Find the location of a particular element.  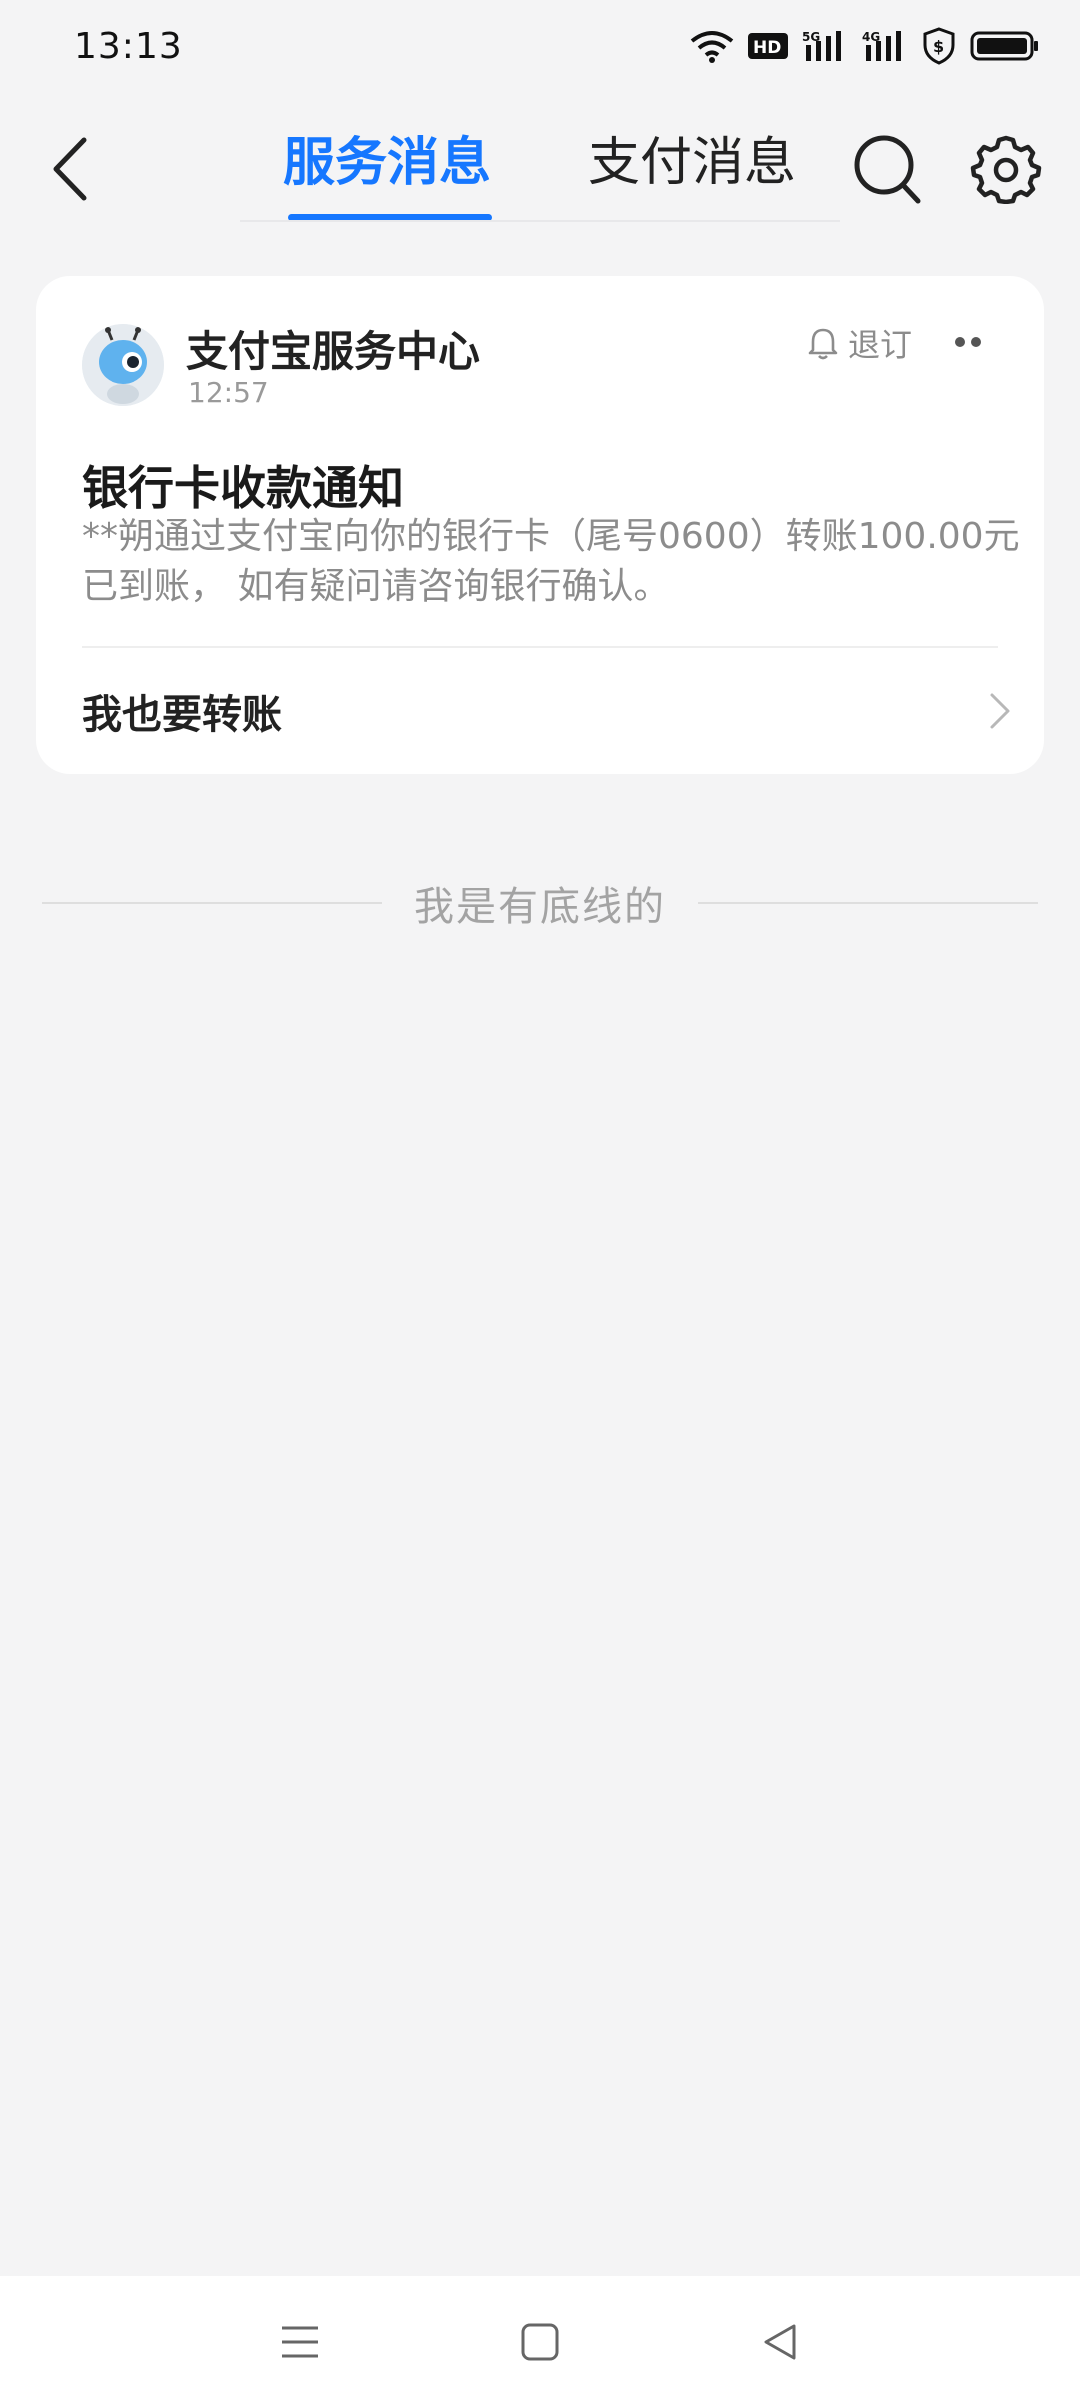

svg-text: HD is located at coordinates (767, 48).